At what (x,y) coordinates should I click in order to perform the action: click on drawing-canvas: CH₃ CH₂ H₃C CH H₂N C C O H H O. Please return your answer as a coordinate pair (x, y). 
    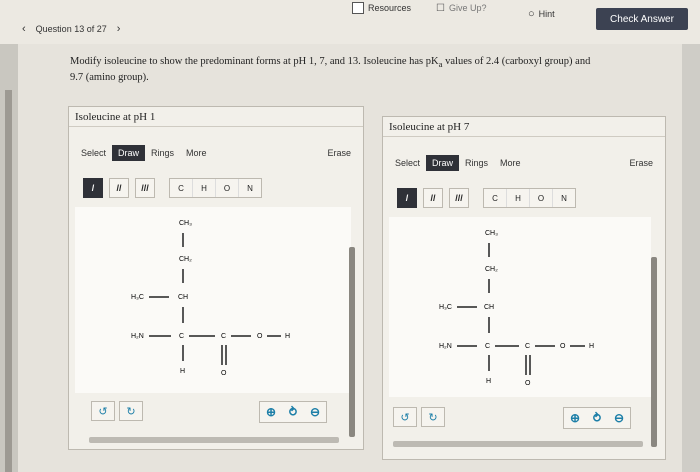
    Looking at the image, I should click on (520, 307).